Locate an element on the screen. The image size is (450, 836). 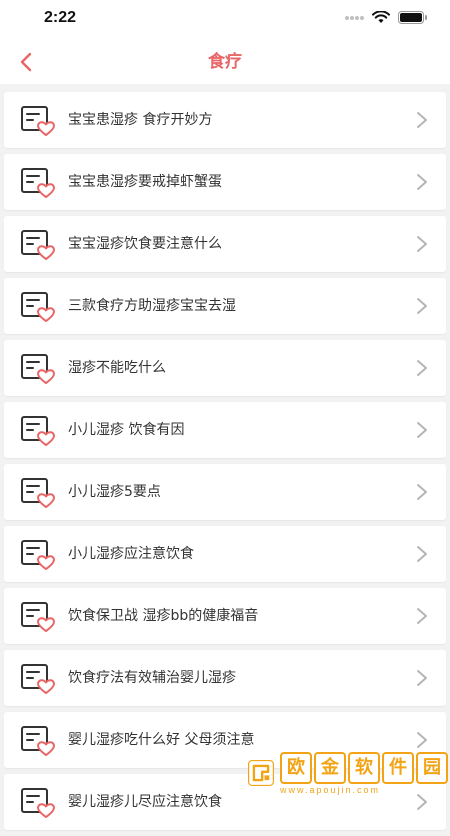
status-bar: 2:22 is located at coordinates (225, 20).